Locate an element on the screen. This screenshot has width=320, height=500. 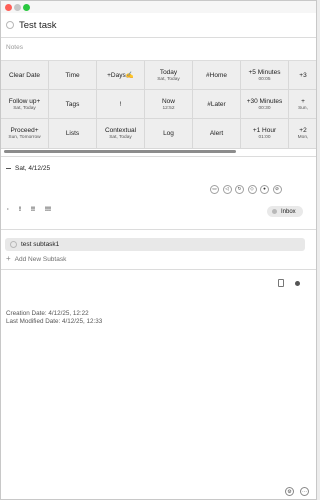
quick-action-button: +5 Minutes 00:05 is located at coordinates (265, 75).